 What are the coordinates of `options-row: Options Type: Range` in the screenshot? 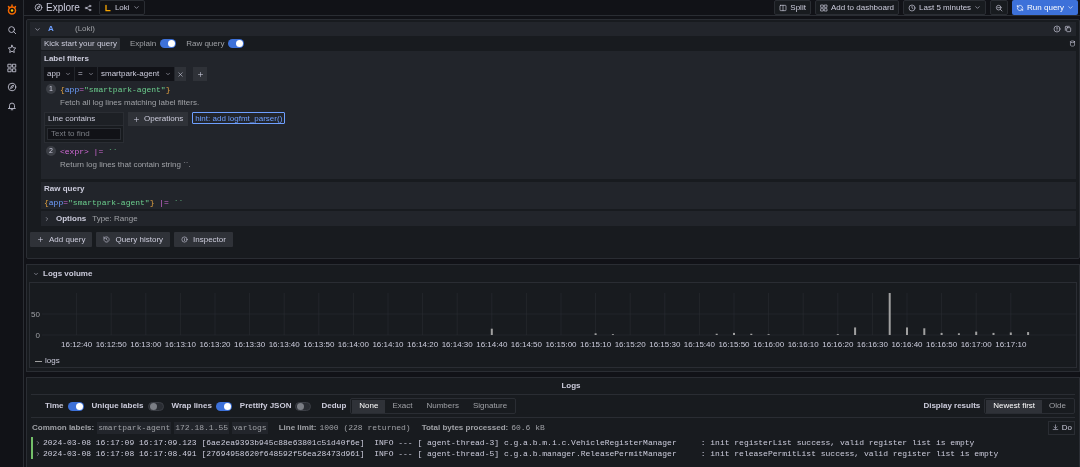 It's located at (558, 218).